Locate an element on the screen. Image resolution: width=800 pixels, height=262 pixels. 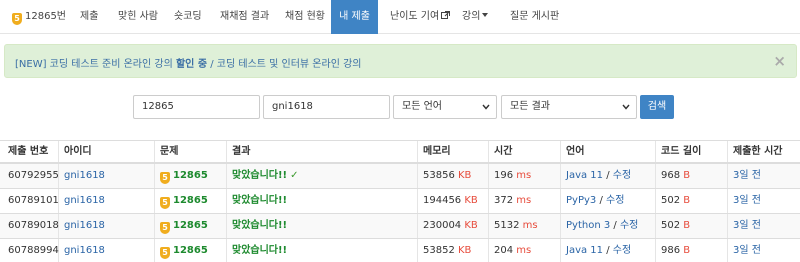
time-value: 5132 is located at coordinates (507, 225).